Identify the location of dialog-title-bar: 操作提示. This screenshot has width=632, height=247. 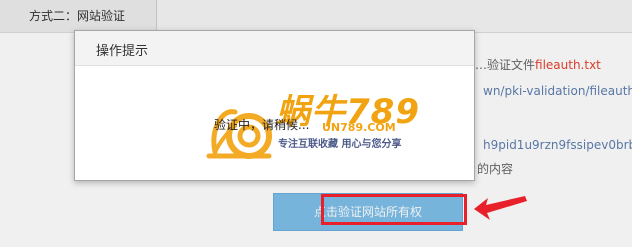
(274, 48).